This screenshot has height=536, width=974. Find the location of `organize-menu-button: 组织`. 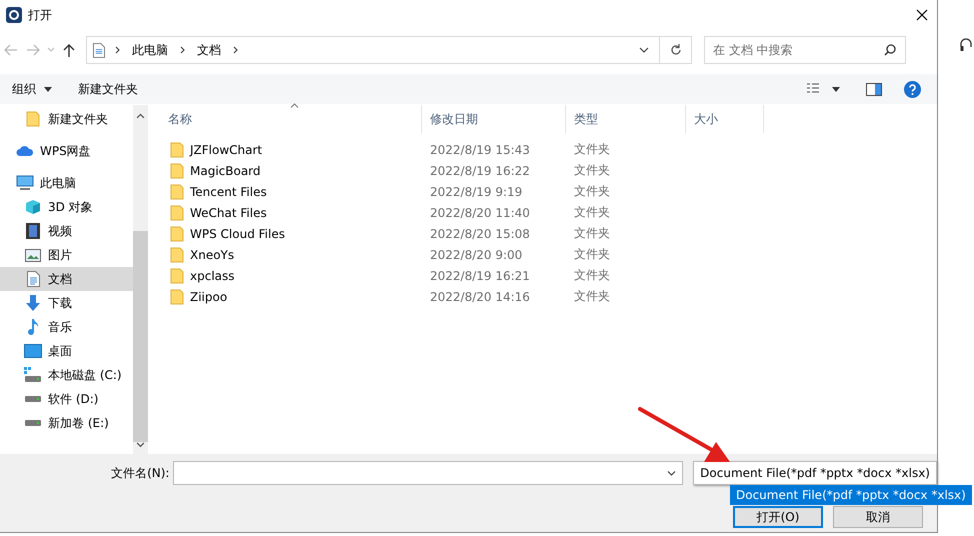

organize-menu-button: 组织 is located at coordinates (32, 89).